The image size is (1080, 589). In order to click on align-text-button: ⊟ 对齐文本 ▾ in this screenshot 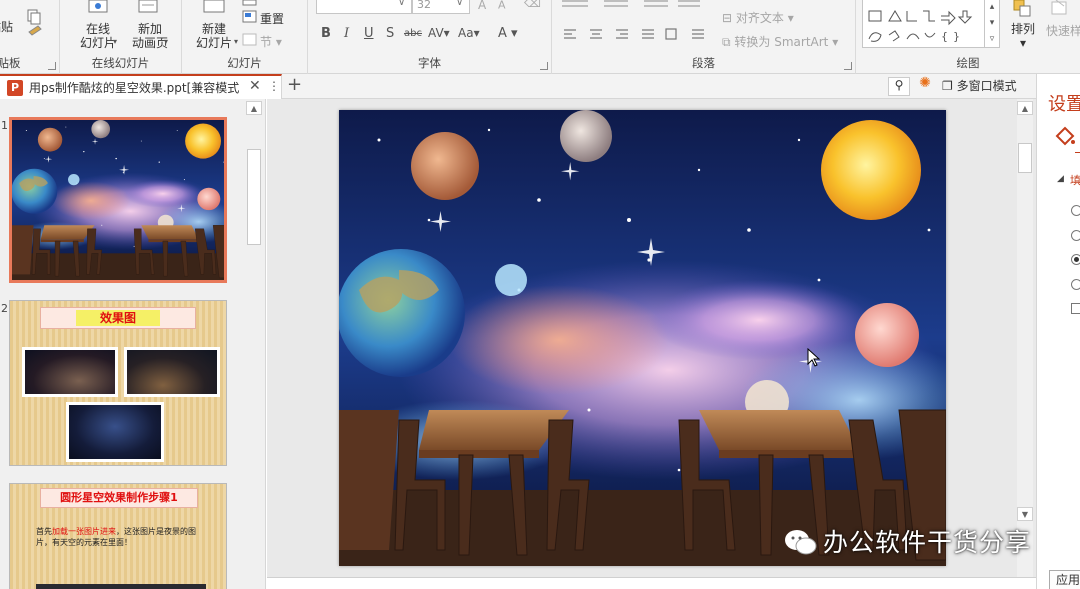, I will do `click(758, 17)`.